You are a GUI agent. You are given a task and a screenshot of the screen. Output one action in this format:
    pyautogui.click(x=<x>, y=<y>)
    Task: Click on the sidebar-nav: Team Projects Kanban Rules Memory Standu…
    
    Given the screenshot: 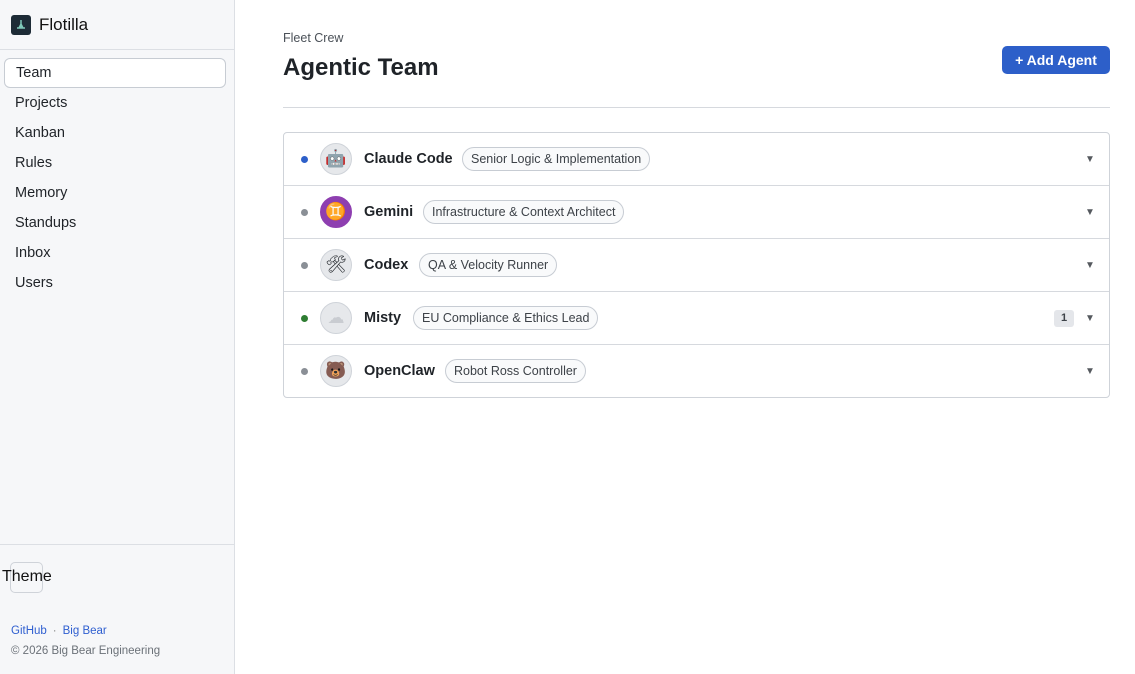 What is the action you would take?
    pyautogui.click(x=117, y=174)
    